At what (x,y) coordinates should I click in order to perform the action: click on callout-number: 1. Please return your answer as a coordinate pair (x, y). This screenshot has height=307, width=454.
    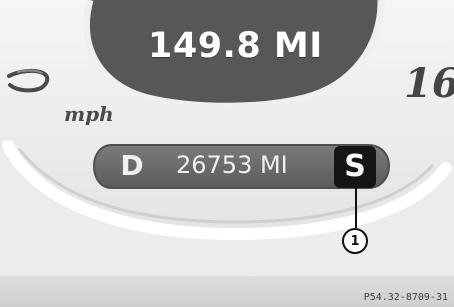
    Looking at the image, I should click on (355, 241).